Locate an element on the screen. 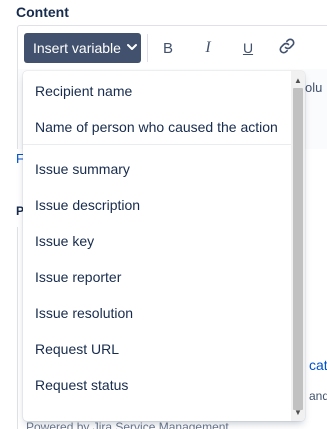  menu-item-label: Recipient name is located at coordinates (84, 91).